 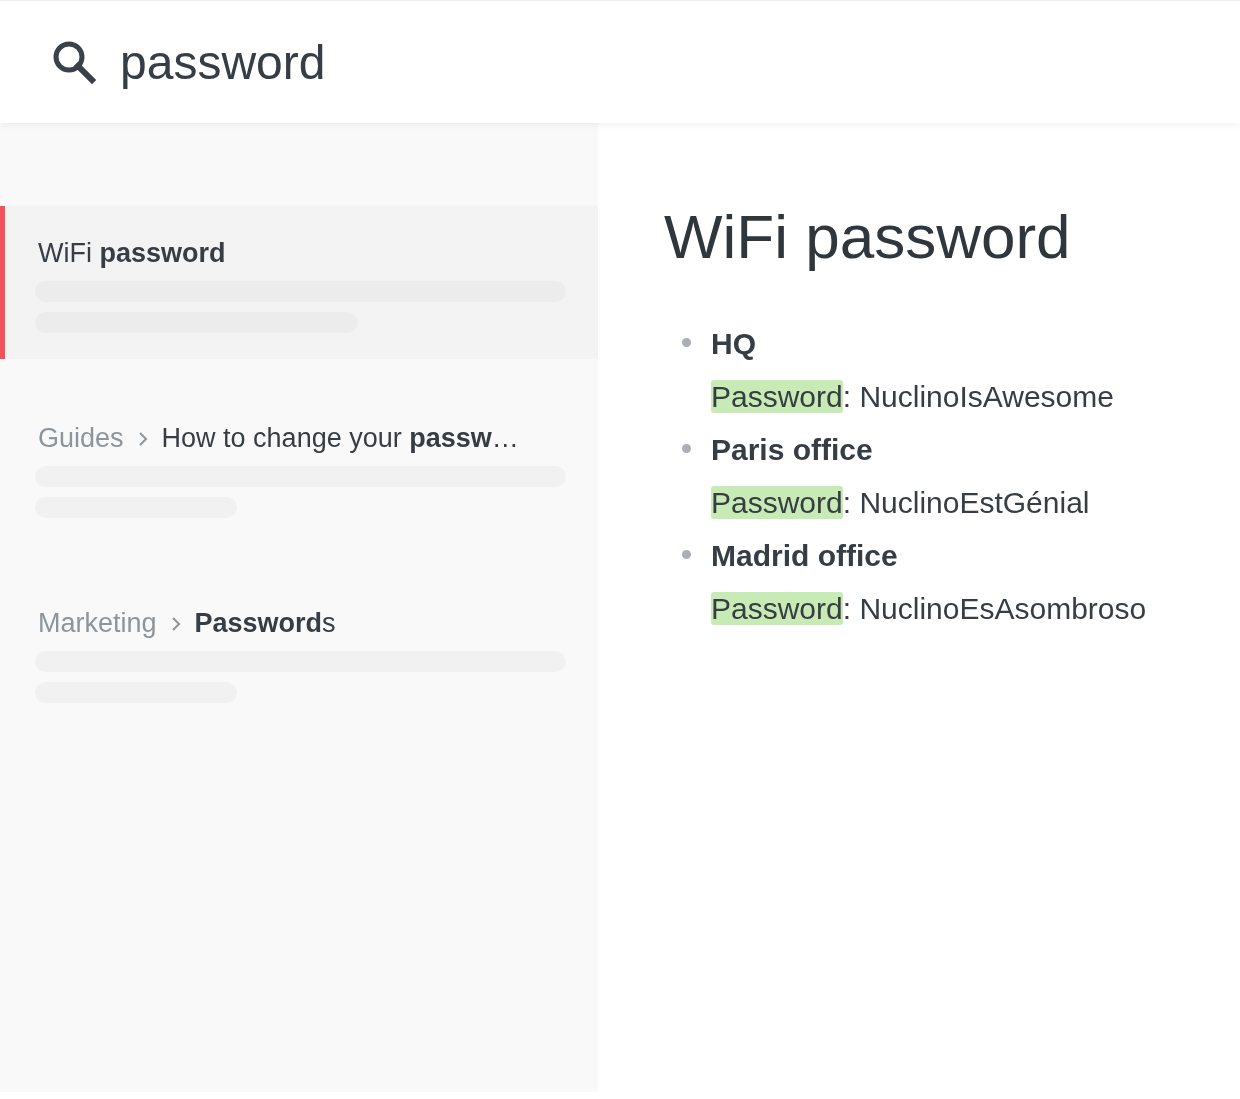 I want to click on result-title: WiFi password, so click(x=132, y=253).